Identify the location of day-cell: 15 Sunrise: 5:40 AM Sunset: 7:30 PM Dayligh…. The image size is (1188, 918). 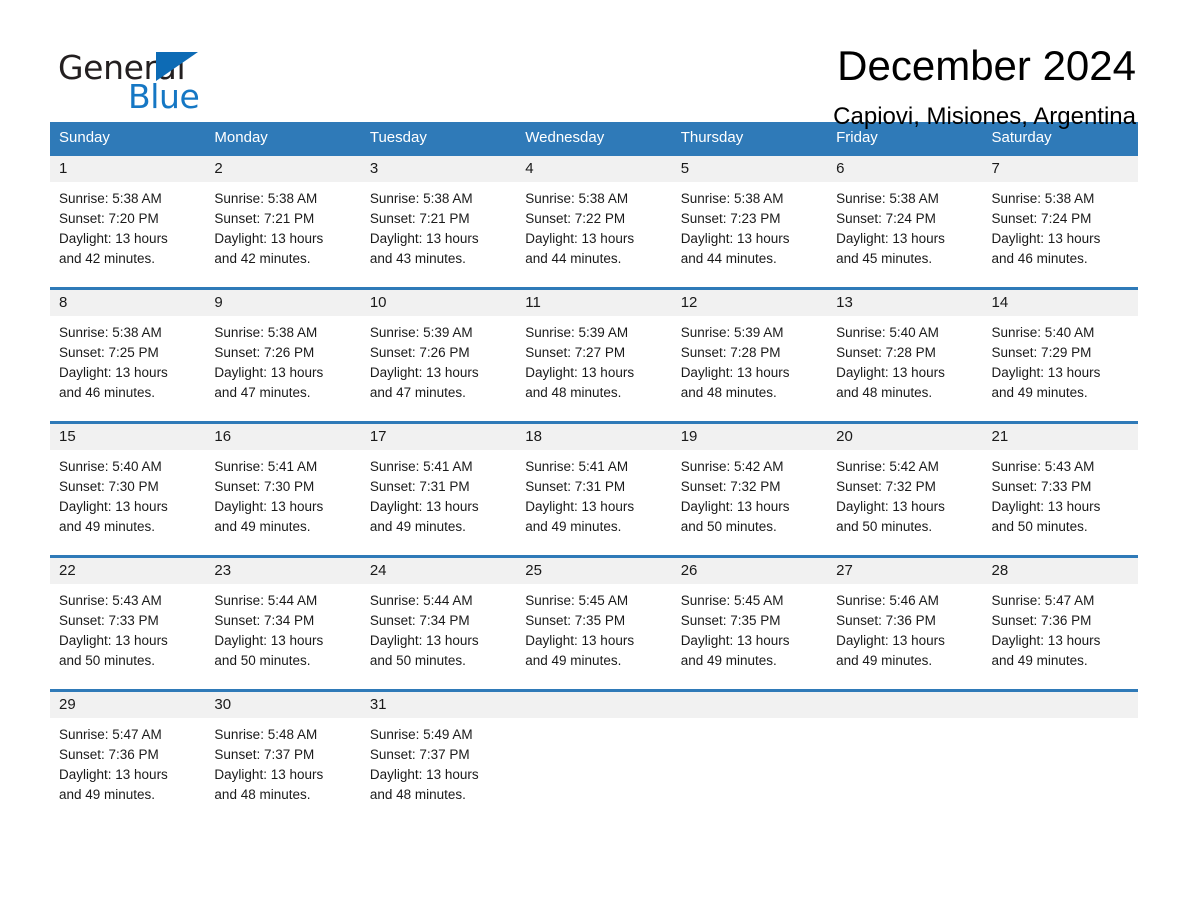
(128, 489).